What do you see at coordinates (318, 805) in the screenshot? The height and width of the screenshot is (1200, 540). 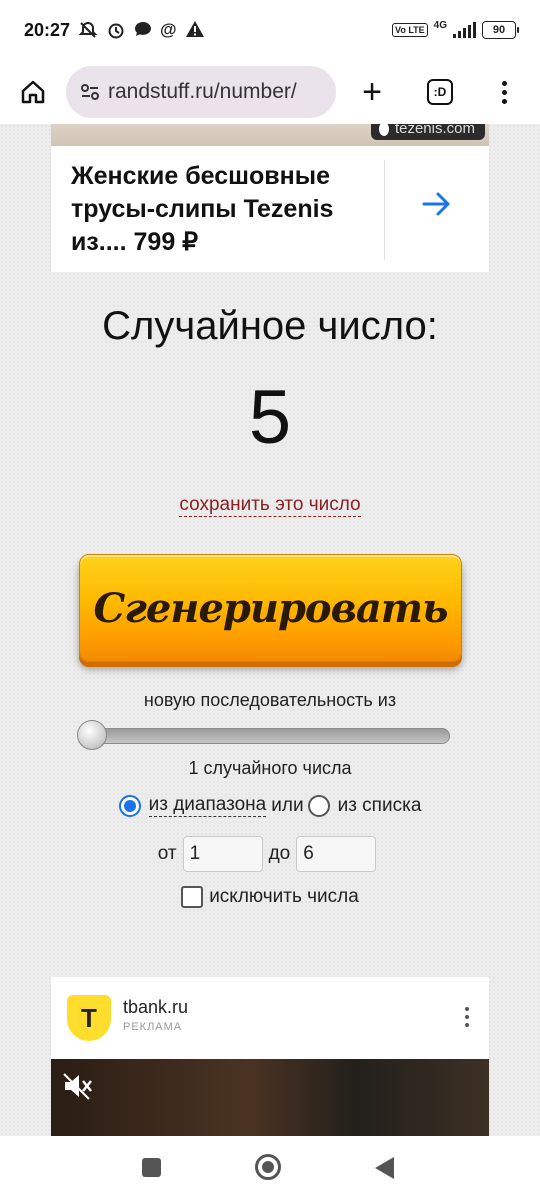 I see `list-radio` at bounding box center [318, 805].